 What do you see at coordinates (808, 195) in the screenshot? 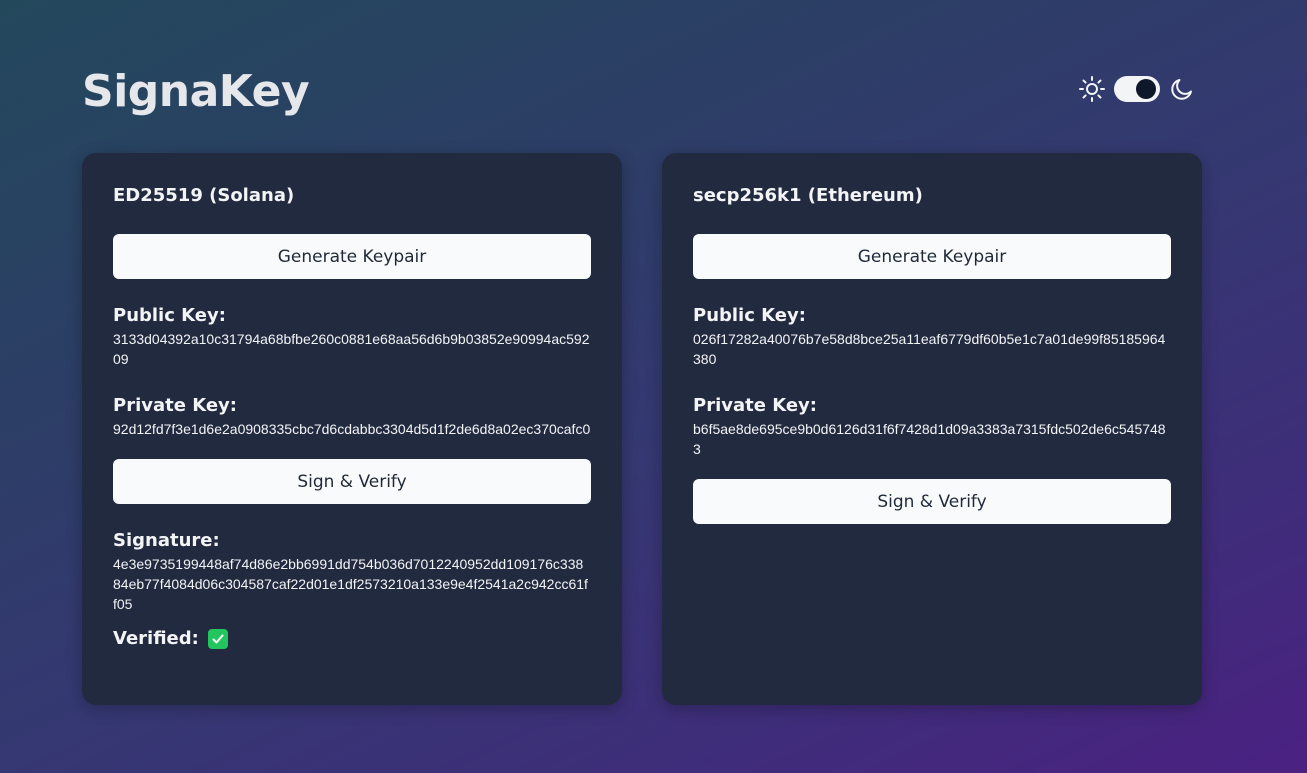
I see `card-title: secp256k1 (Ethereum)` at bounding box center [808, 195].